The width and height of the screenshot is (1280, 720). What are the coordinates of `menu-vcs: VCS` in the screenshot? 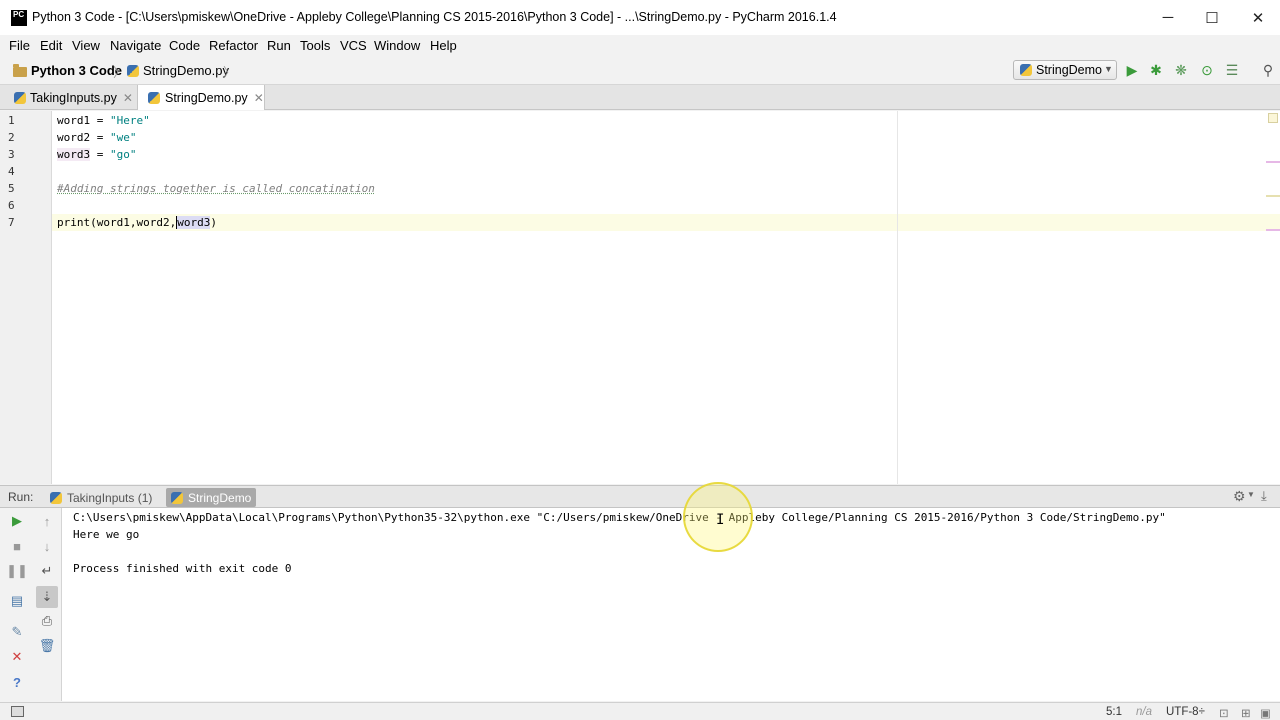 It's located at (353, 45).